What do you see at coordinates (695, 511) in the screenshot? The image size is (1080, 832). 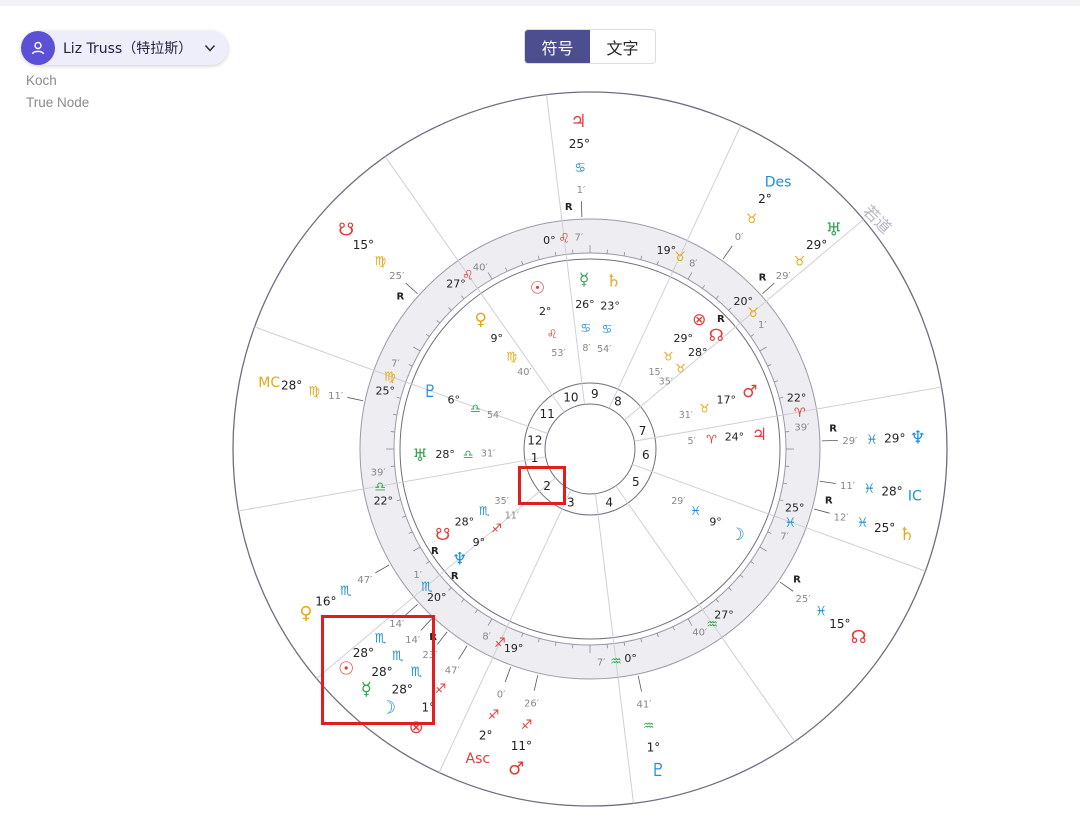 I see `natal-planet-sign: ♓` at bounding box center [695, 511].